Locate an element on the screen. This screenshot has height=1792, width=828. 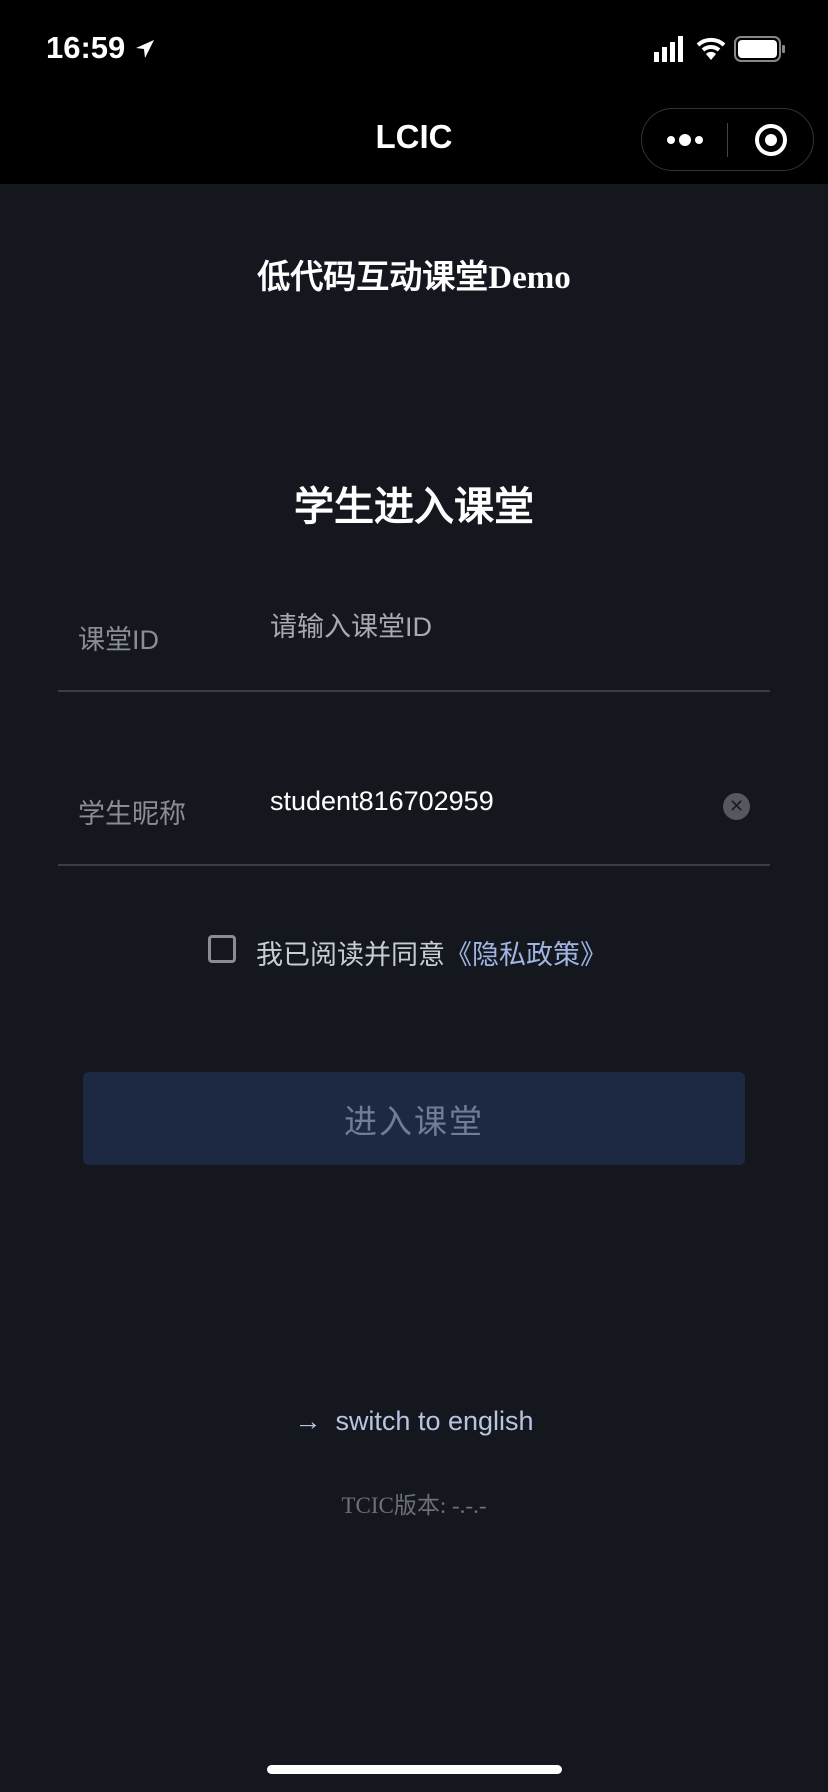
home-indicator is located at coordinates (414, 1769).